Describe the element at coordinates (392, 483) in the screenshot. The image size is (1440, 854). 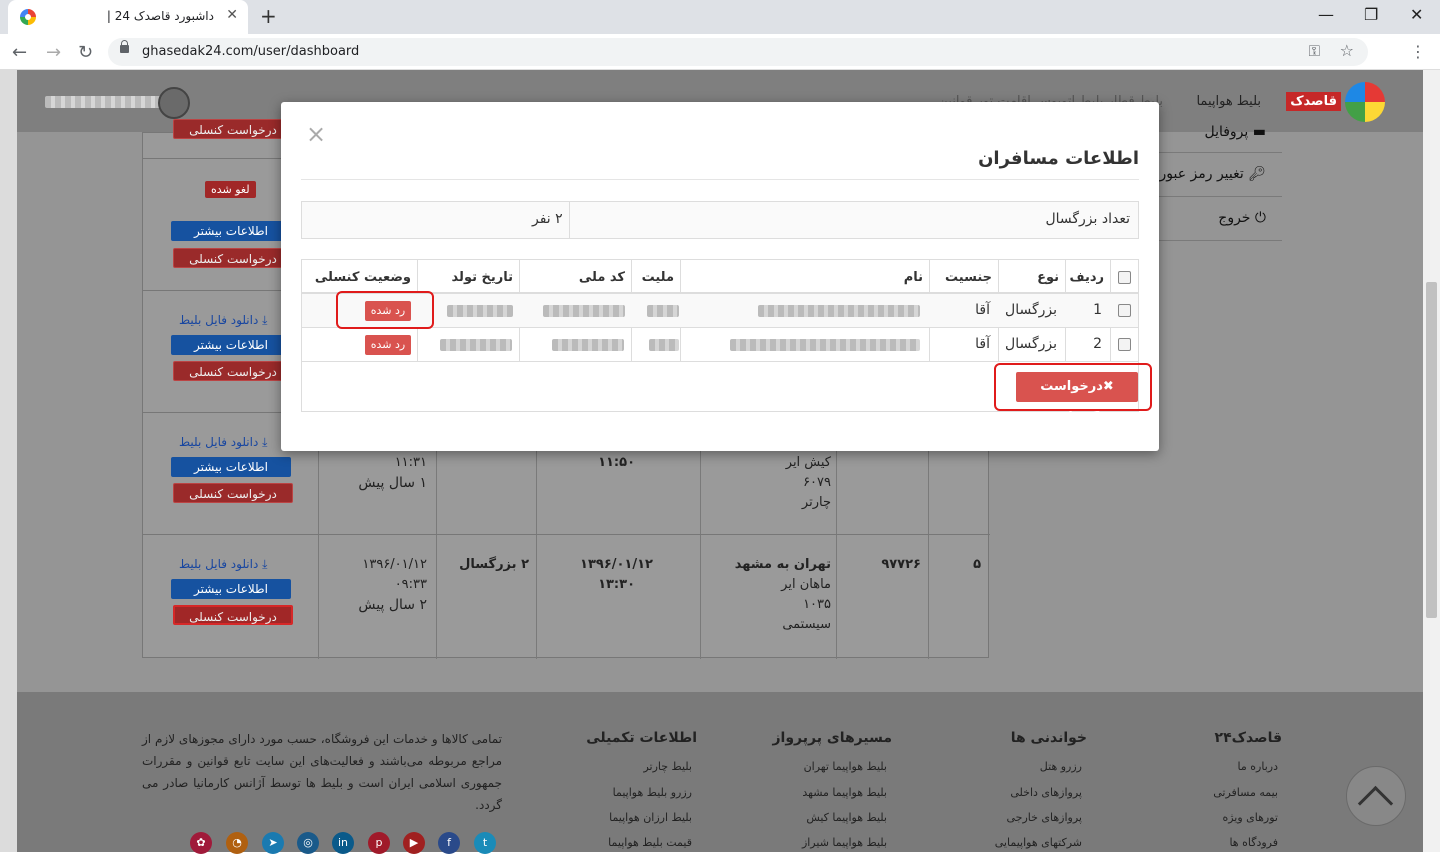
I see `order-ago: ۱ سال پیش` at that location.